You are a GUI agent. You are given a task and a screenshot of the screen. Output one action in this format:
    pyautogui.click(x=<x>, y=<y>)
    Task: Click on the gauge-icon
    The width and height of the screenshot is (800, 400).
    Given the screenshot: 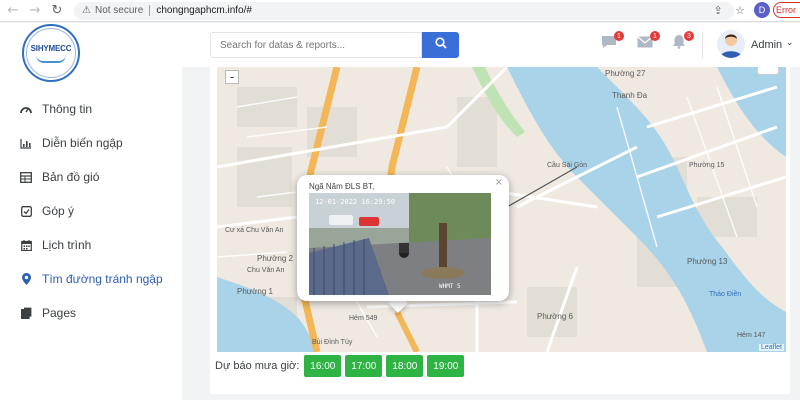 What is the action you would take?
    pyautogui.click(x=26, y=109)
    